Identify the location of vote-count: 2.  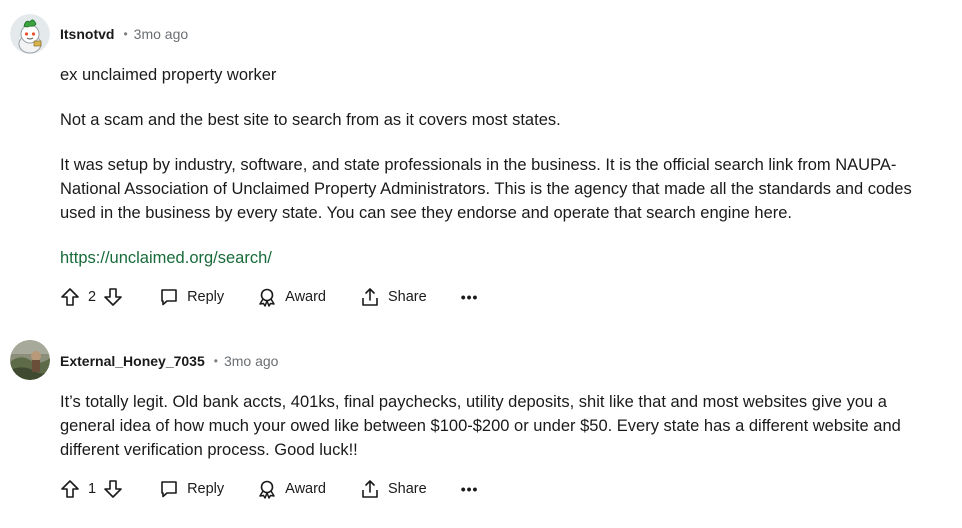
(92, 297).